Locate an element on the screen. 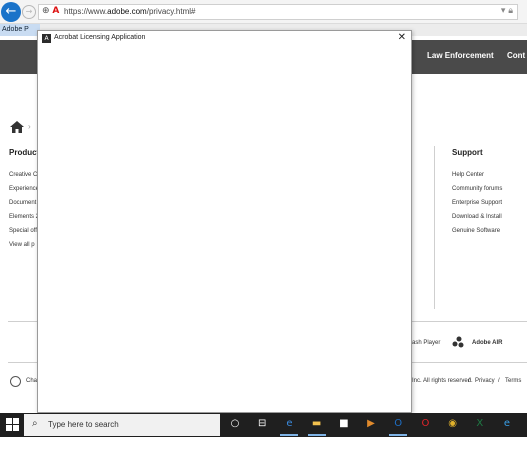 The image size is (527, 462). support-link-genuine: Genuine Software is located at coordinates (476, 231).